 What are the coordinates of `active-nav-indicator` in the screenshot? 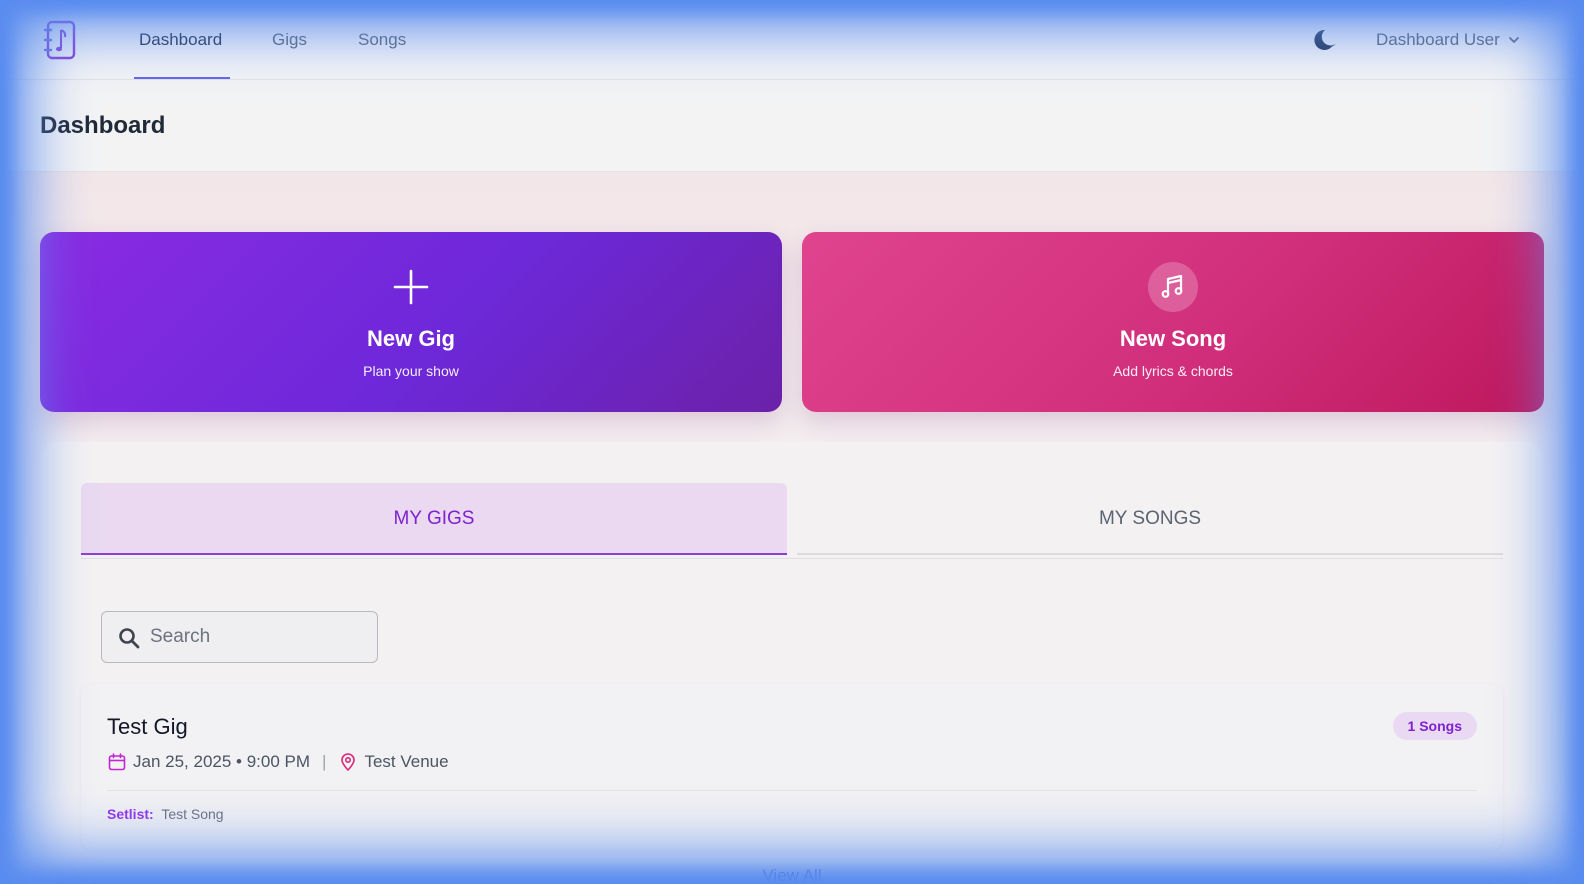 It's located at (182, 78).